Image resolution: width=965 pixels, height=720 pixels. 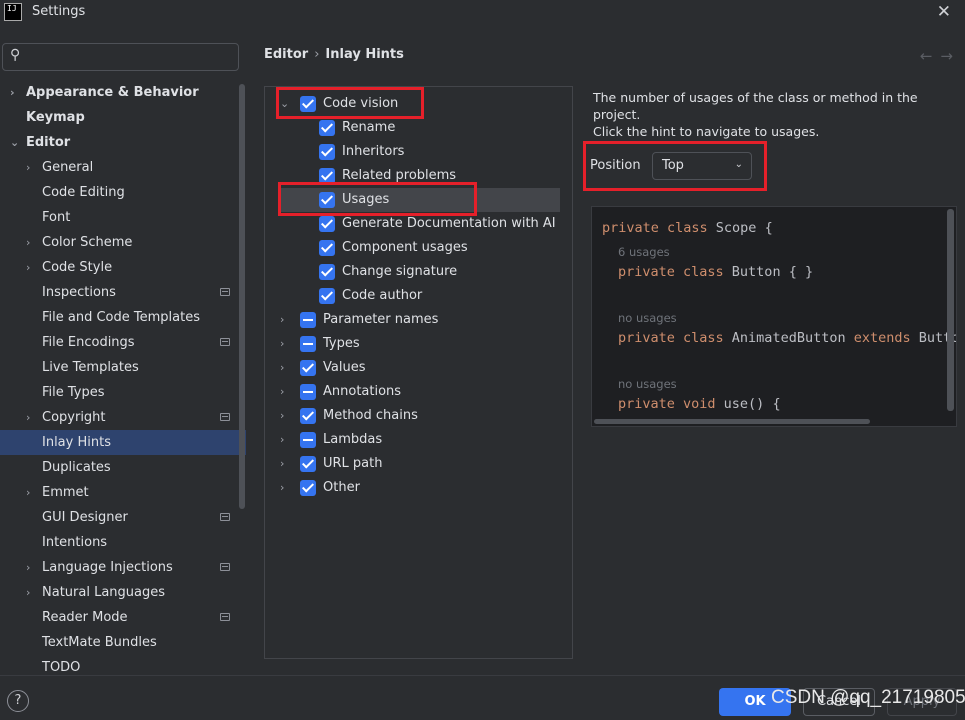 I want to click on sidebar-item-general: › General, so click(x=123, y=167).